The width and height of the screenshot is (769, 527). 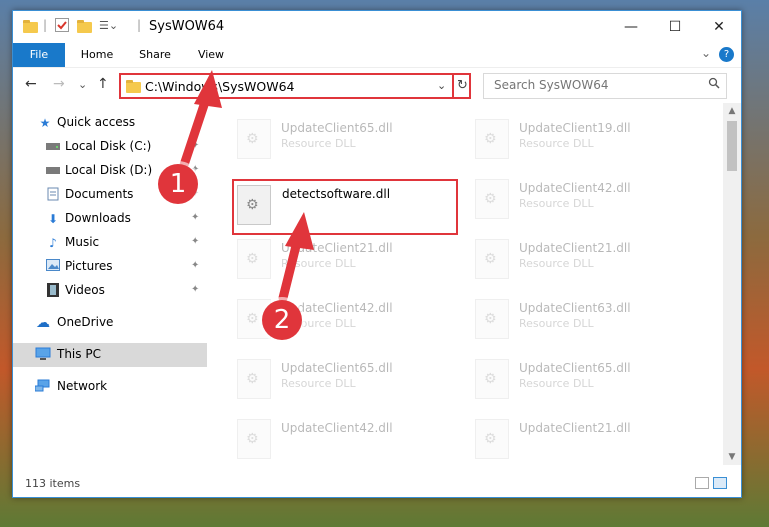 What do you see at coordinates (246, 186) in the screenshot?
I see `annotation-arrows` at bounding box center [246, 186].